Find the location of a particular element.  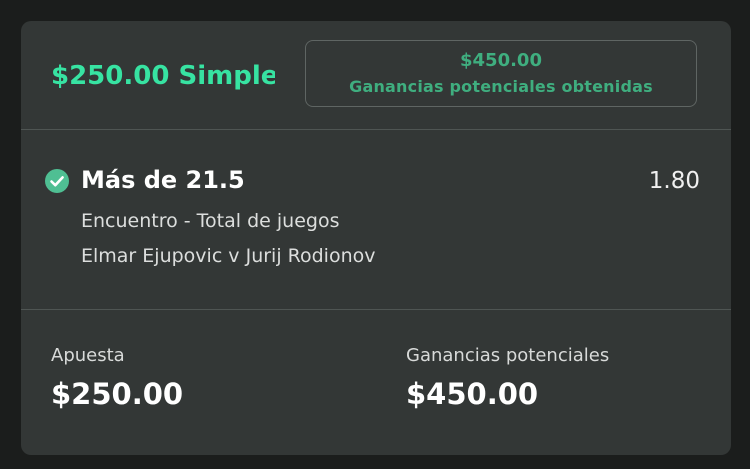

returns-box: $450.00 Ganancias potenciales obtenidas is located at coordinates (501, 73).